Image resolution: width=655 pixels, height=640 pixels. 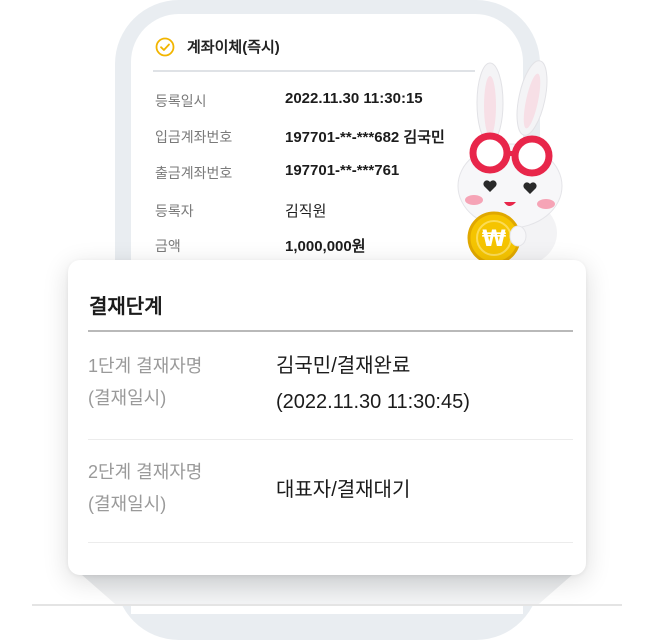 What do you see at coordinates (194, 173) in the screenshot?
I see `row-label: 출금계좌번호` at bounding box center [194, 173].